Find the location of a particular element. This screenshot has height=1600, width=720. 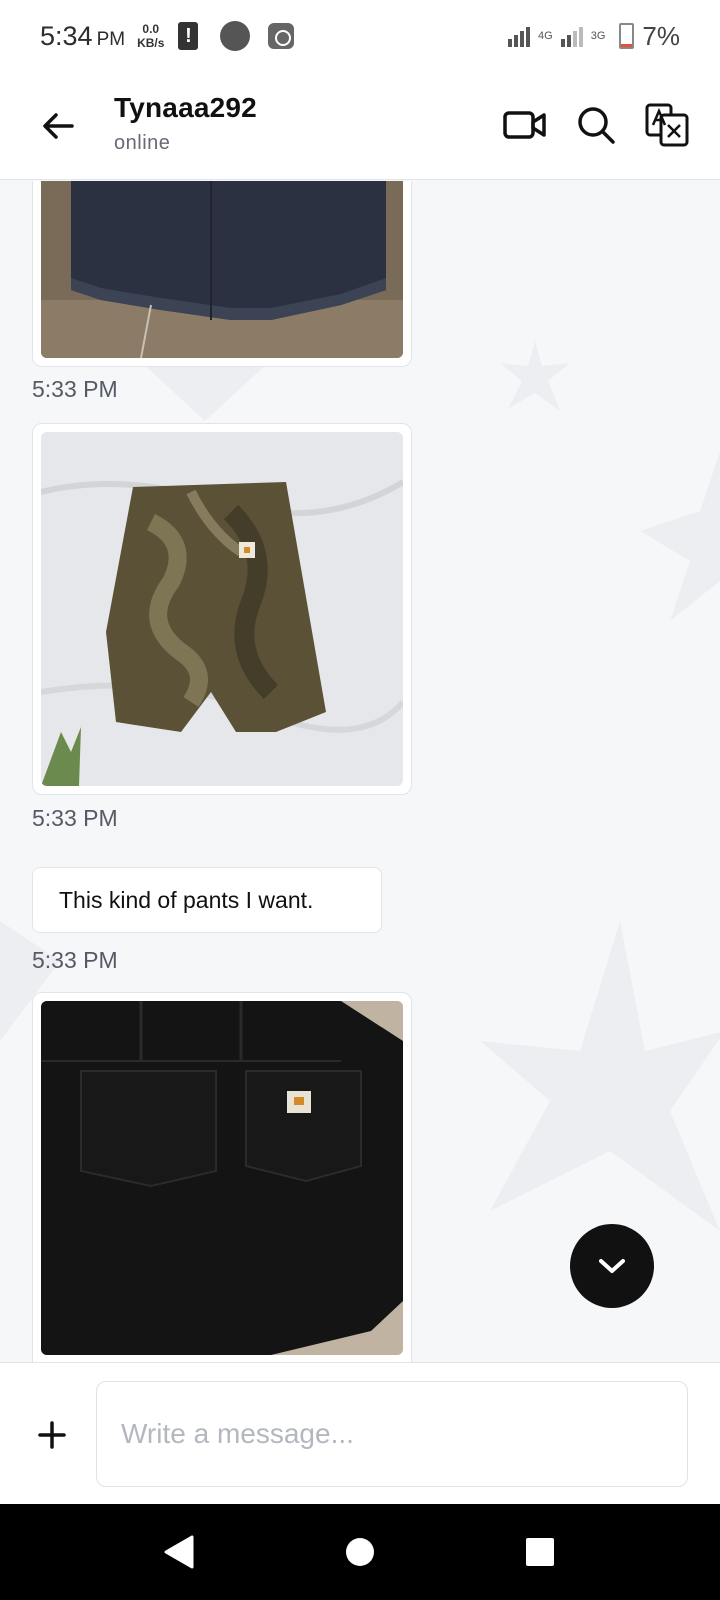

recents-square-icon is located at coordinates (540, 1552).